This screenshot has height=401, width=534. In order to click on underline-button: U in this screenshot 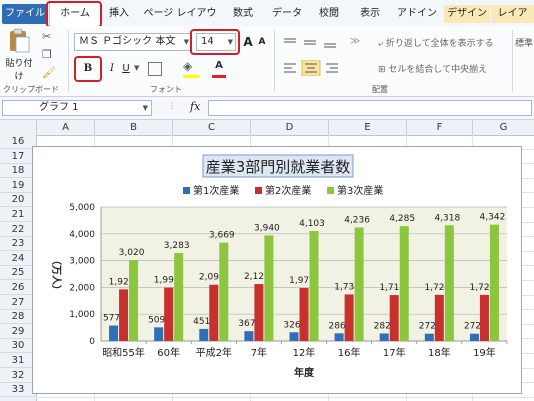, I will do `click(126, 69)`.